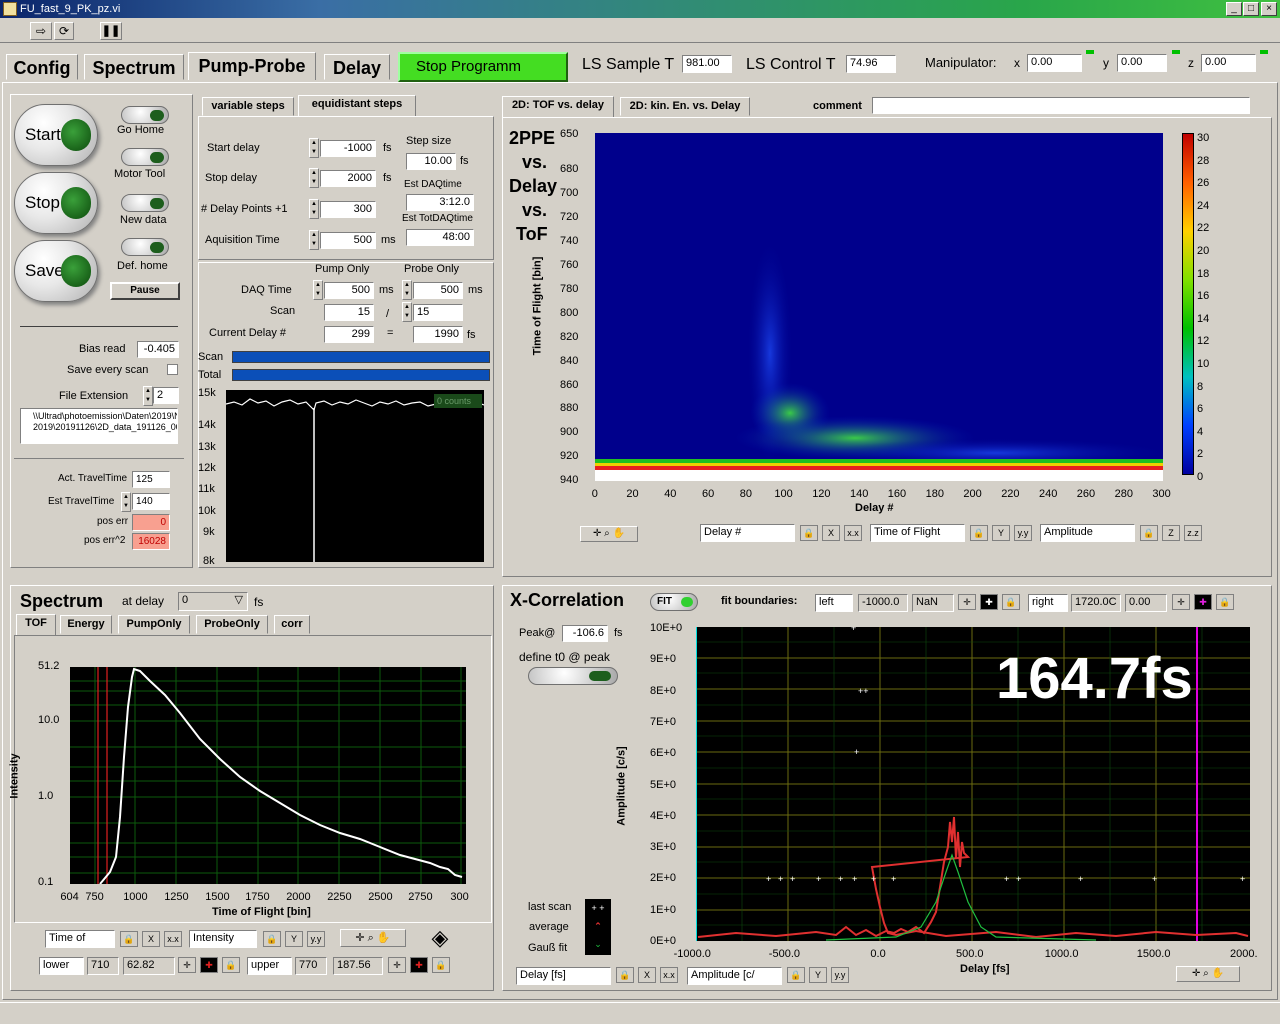  What do you see at coordinates (80, 939) in the screenshot?
I see `spectrum-x-axis-name: Time of` at bounding box center [80, 939].